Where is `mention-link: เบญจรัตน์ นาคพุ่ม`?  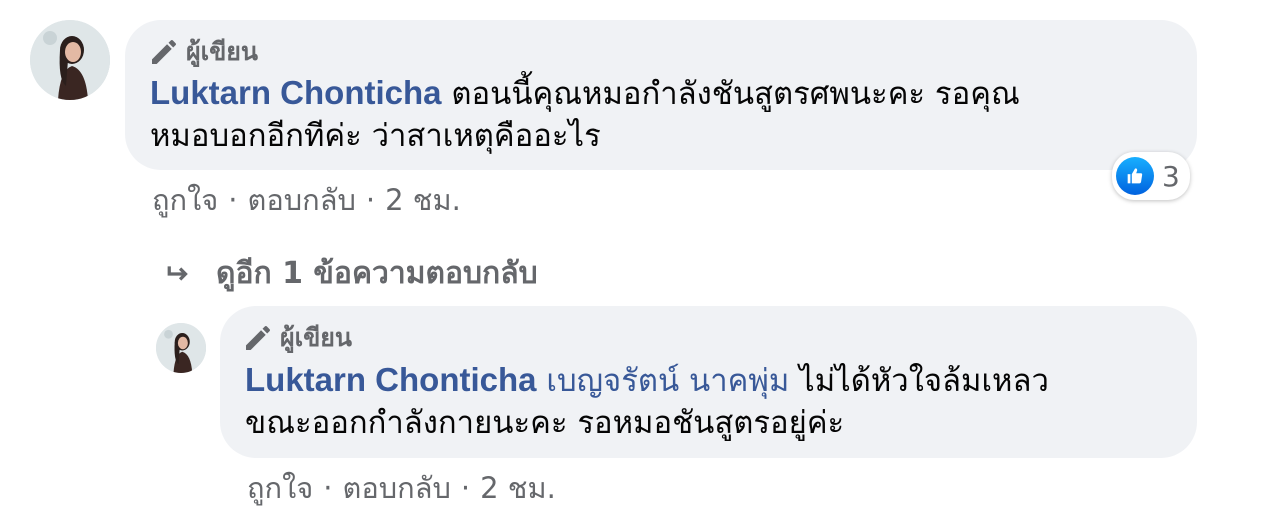 mention-link: เบญจรัตน์ นาคพุ่ม is located at coordinates (667, 381).